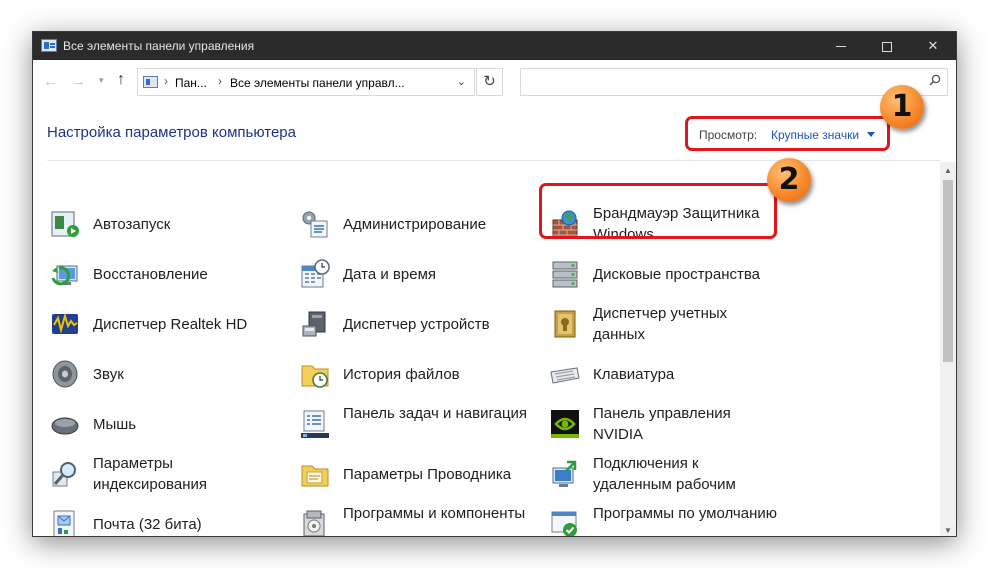 The height and width of the screenshot is (569, 988). Describe the element at coordinates (494, 160) in the screenshot. I see `divider` at that location.